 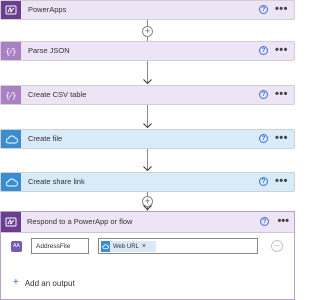 What do you see at coordinates (57, 94) in the screenshot?
I see `step-title: Create CSV table` at bounding box center [57, 94].